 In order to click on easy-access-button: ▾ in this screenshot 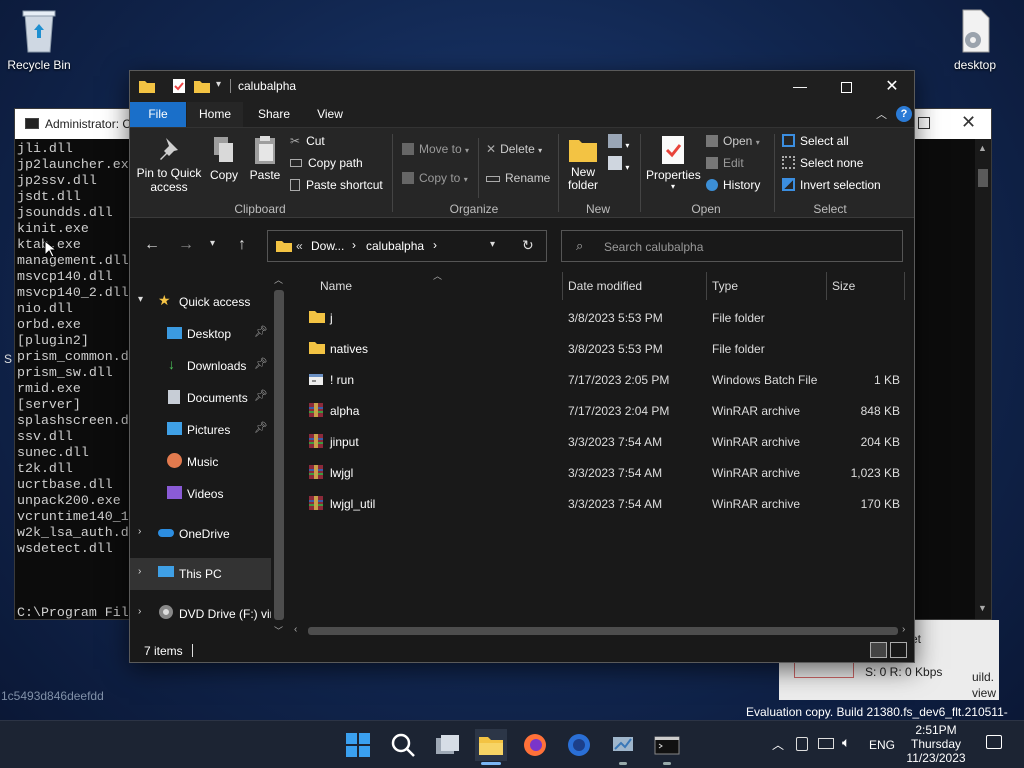, I will do `click(618, 164)`.